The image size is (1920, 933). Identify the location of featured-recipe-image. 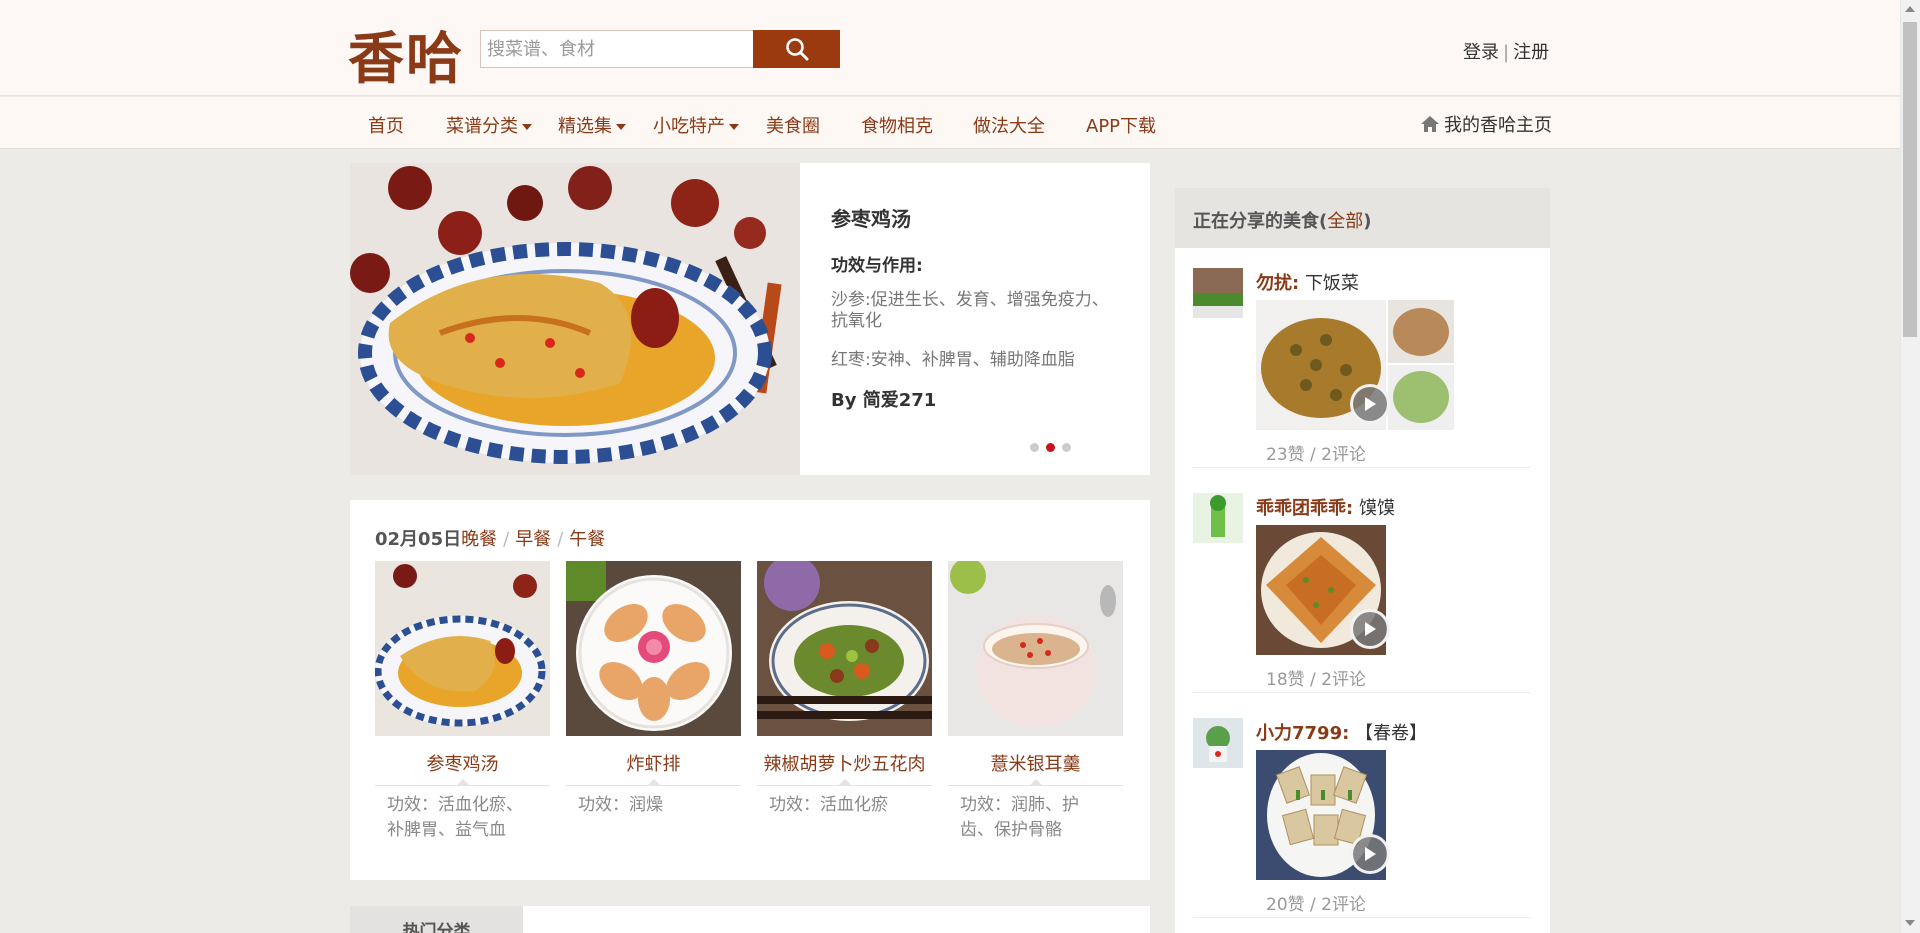
(575, 319).